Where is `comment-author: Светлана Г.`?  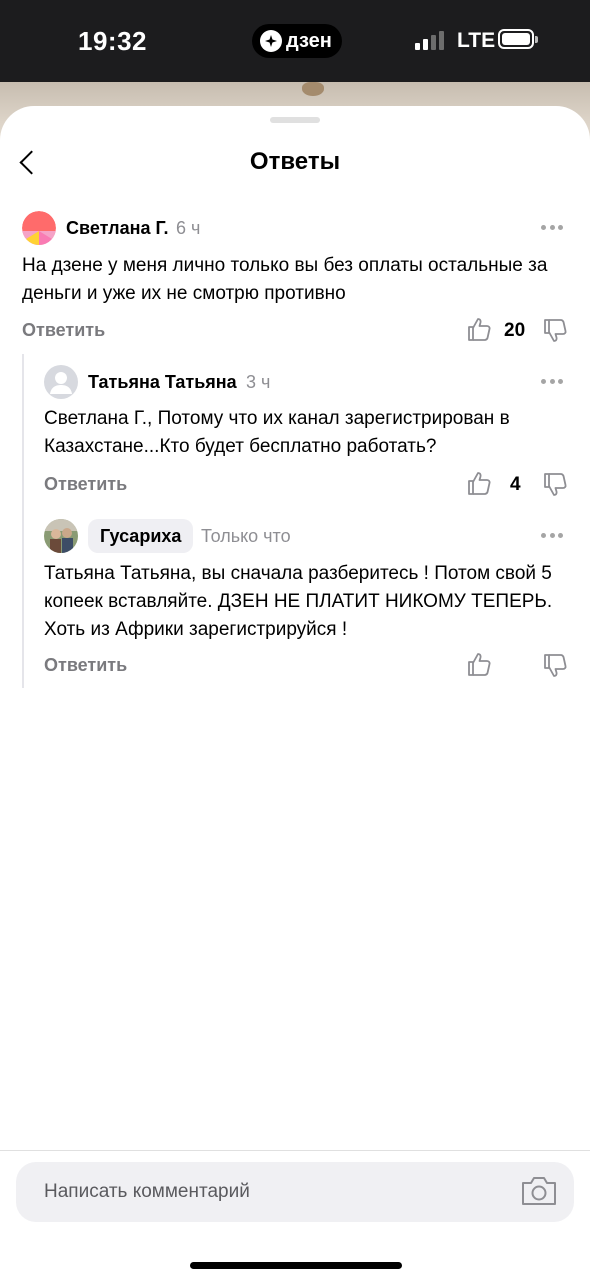 comment-author: Светлана Г. is located at coordinates (117, 228).